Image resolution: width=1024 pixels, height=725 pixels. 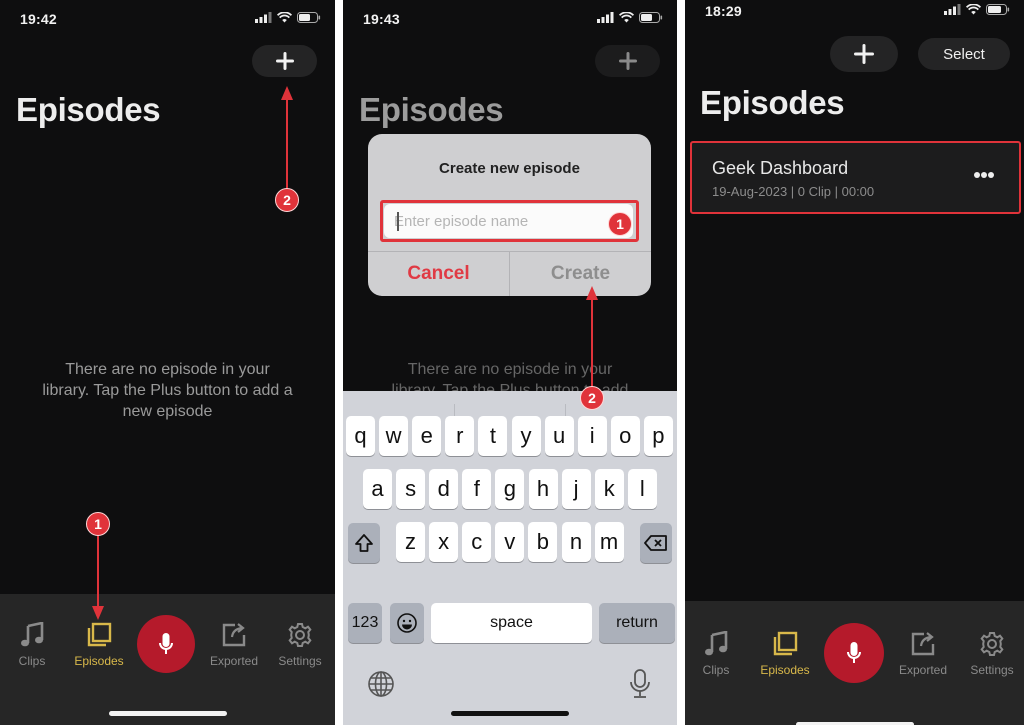 What do you see at coordinates (964, 54) in the screenshot?
I see `select-button: Select` at bounding box center [964, 54].